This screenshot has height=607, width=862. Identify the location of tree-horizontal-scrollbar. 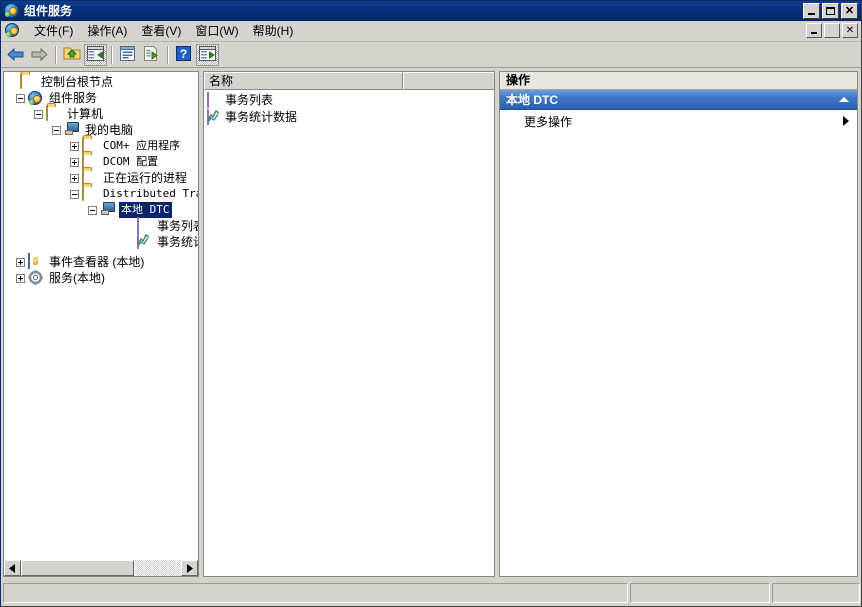
(101, 567).